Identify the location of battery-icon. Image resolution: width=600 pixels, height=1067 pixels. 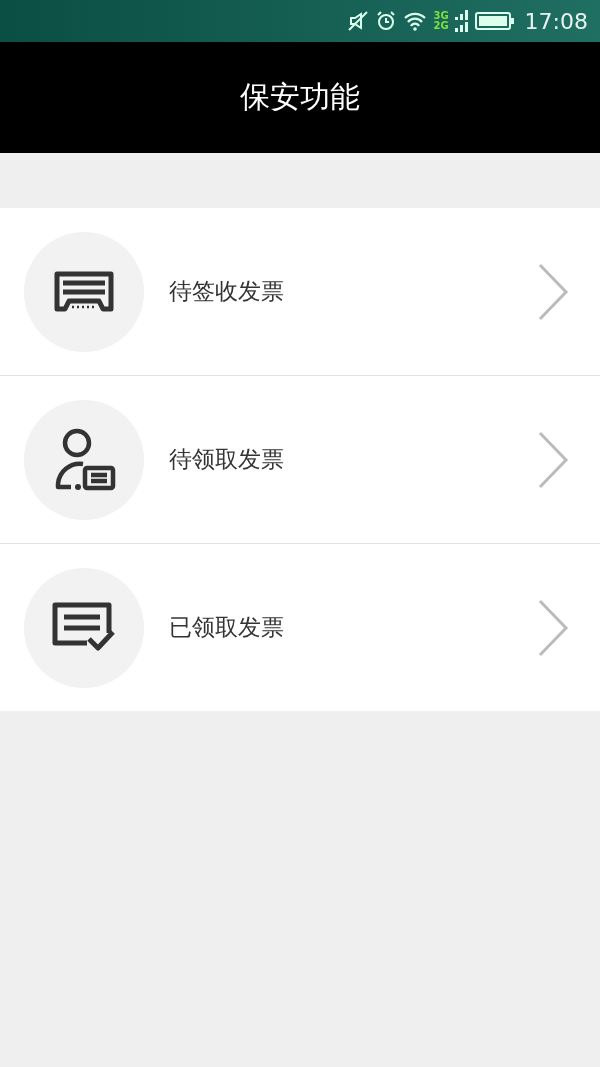
(494, 21).